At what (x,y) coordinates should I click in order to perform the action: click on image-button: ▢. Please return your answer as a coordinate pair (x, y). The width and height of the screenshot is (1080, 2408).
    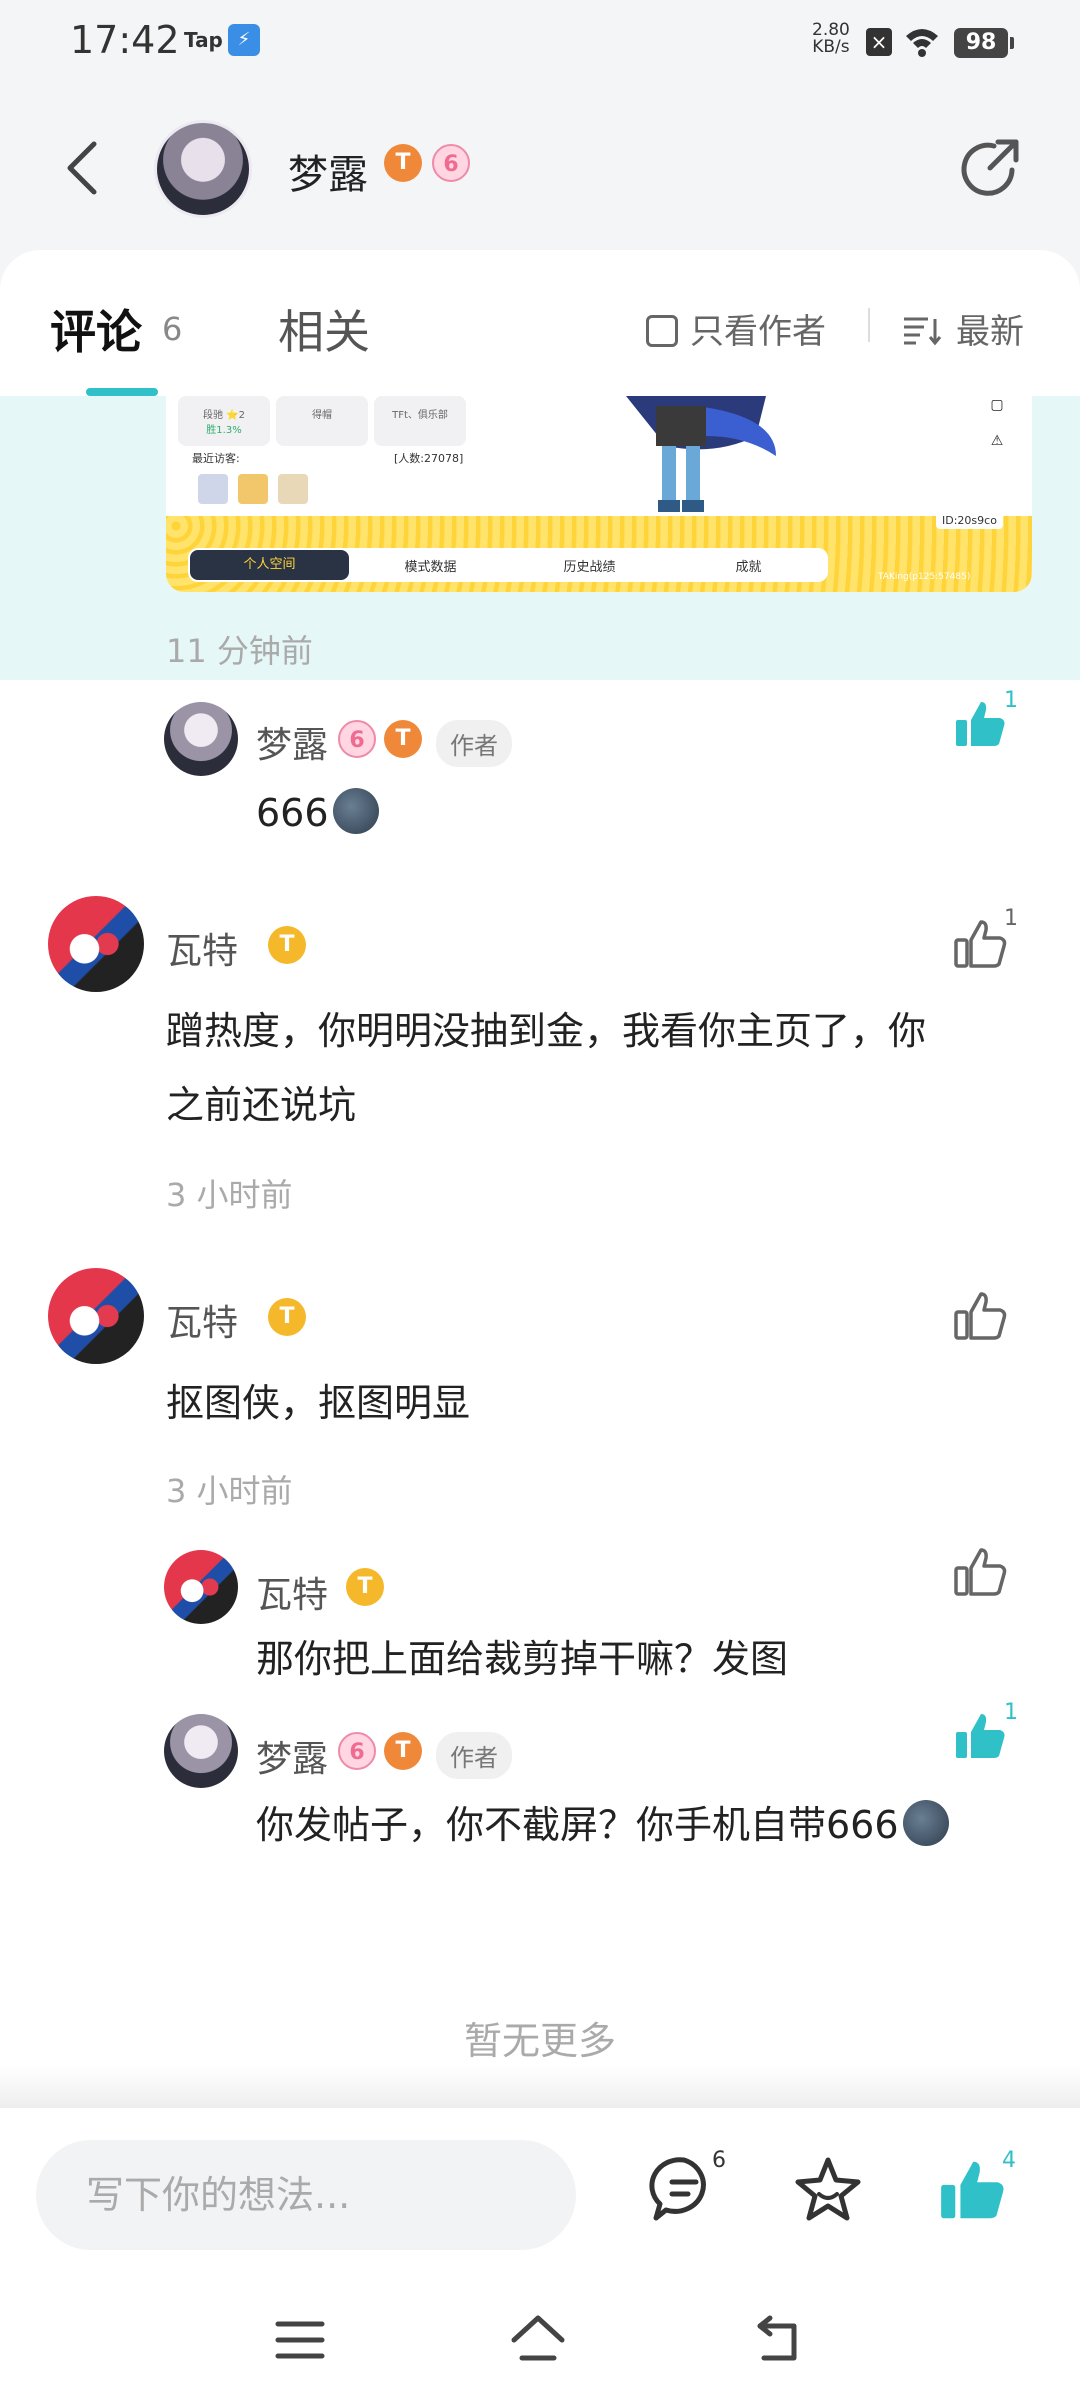
    Looking at the image, I should click on (997, 408).